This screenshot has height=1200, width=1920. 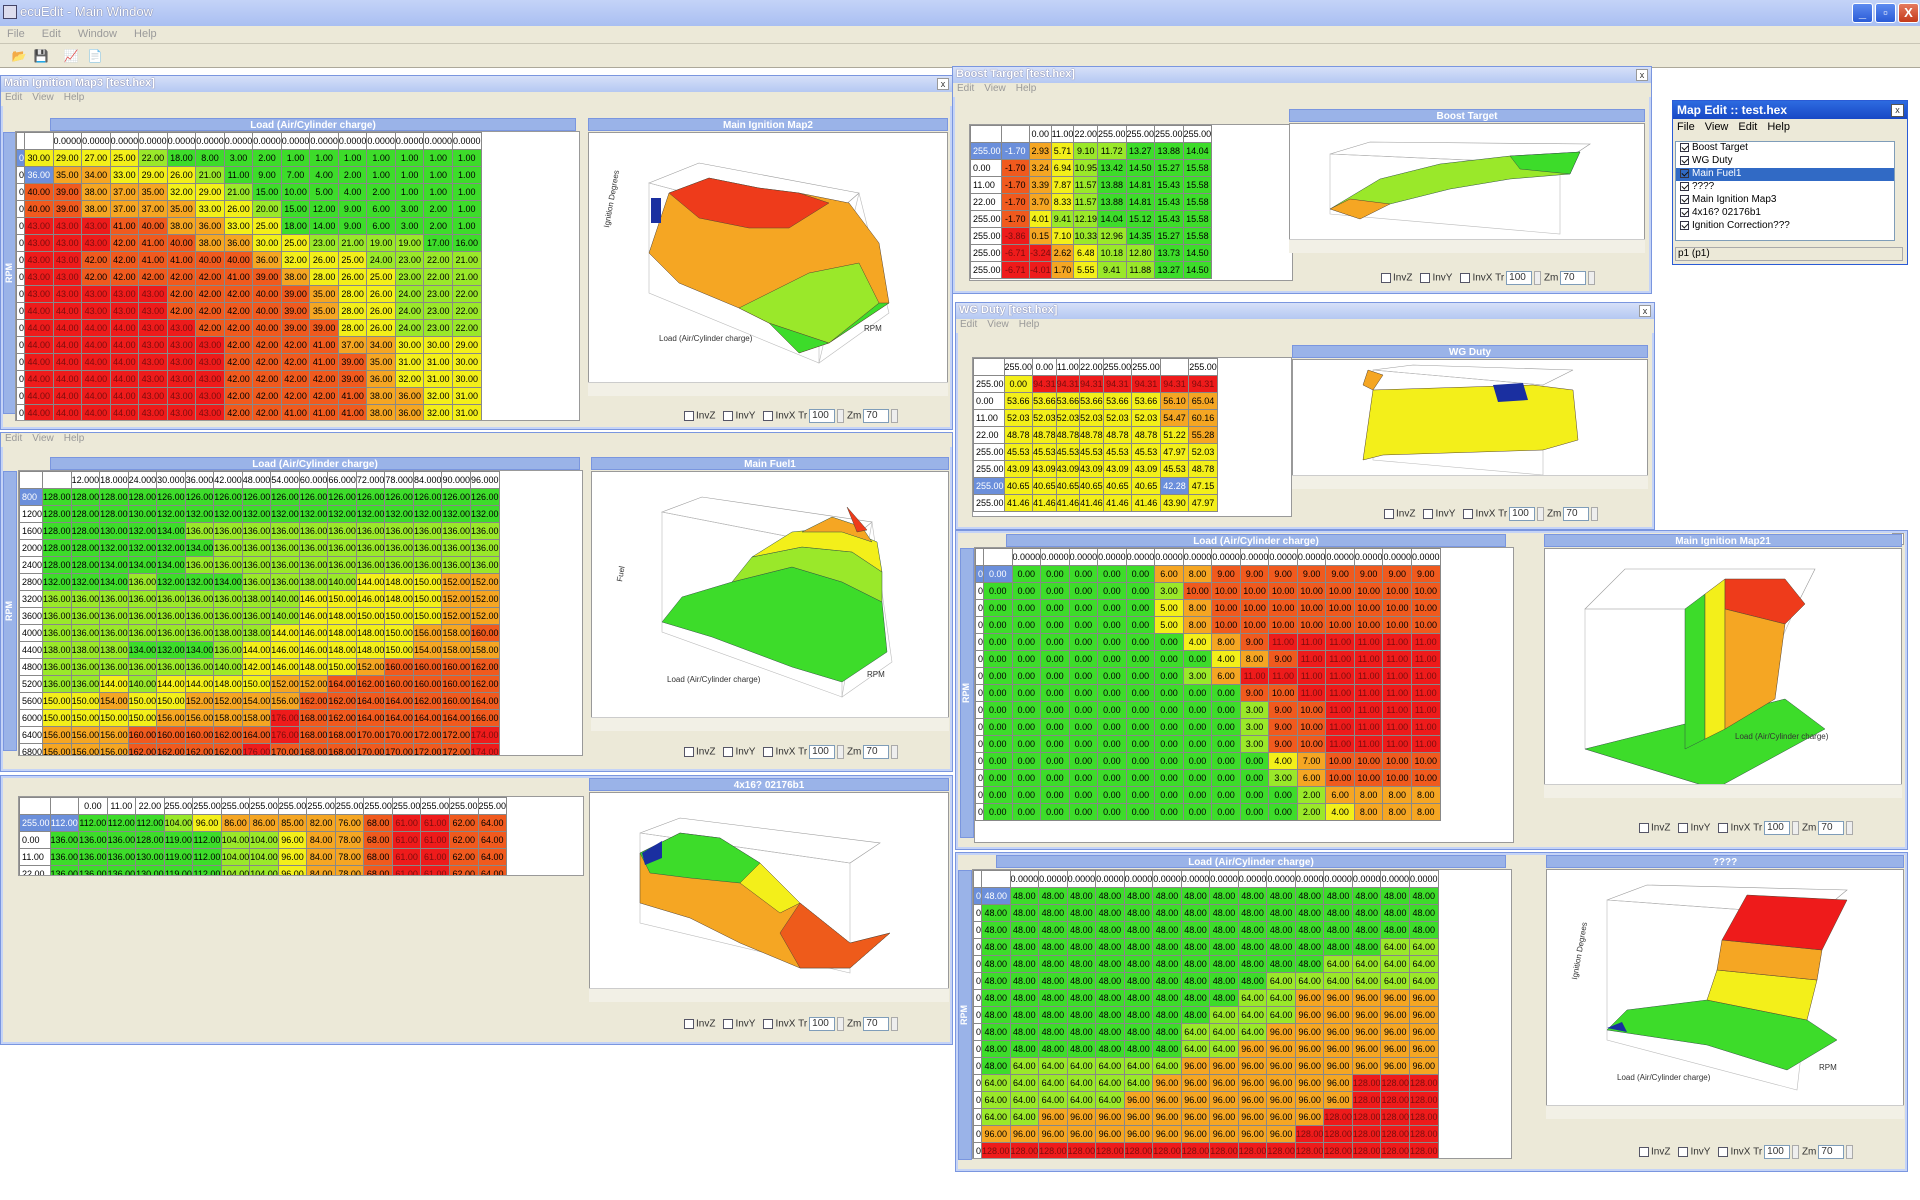 I want to click on table-cell: 52.03, so click(x=1146, y=418).